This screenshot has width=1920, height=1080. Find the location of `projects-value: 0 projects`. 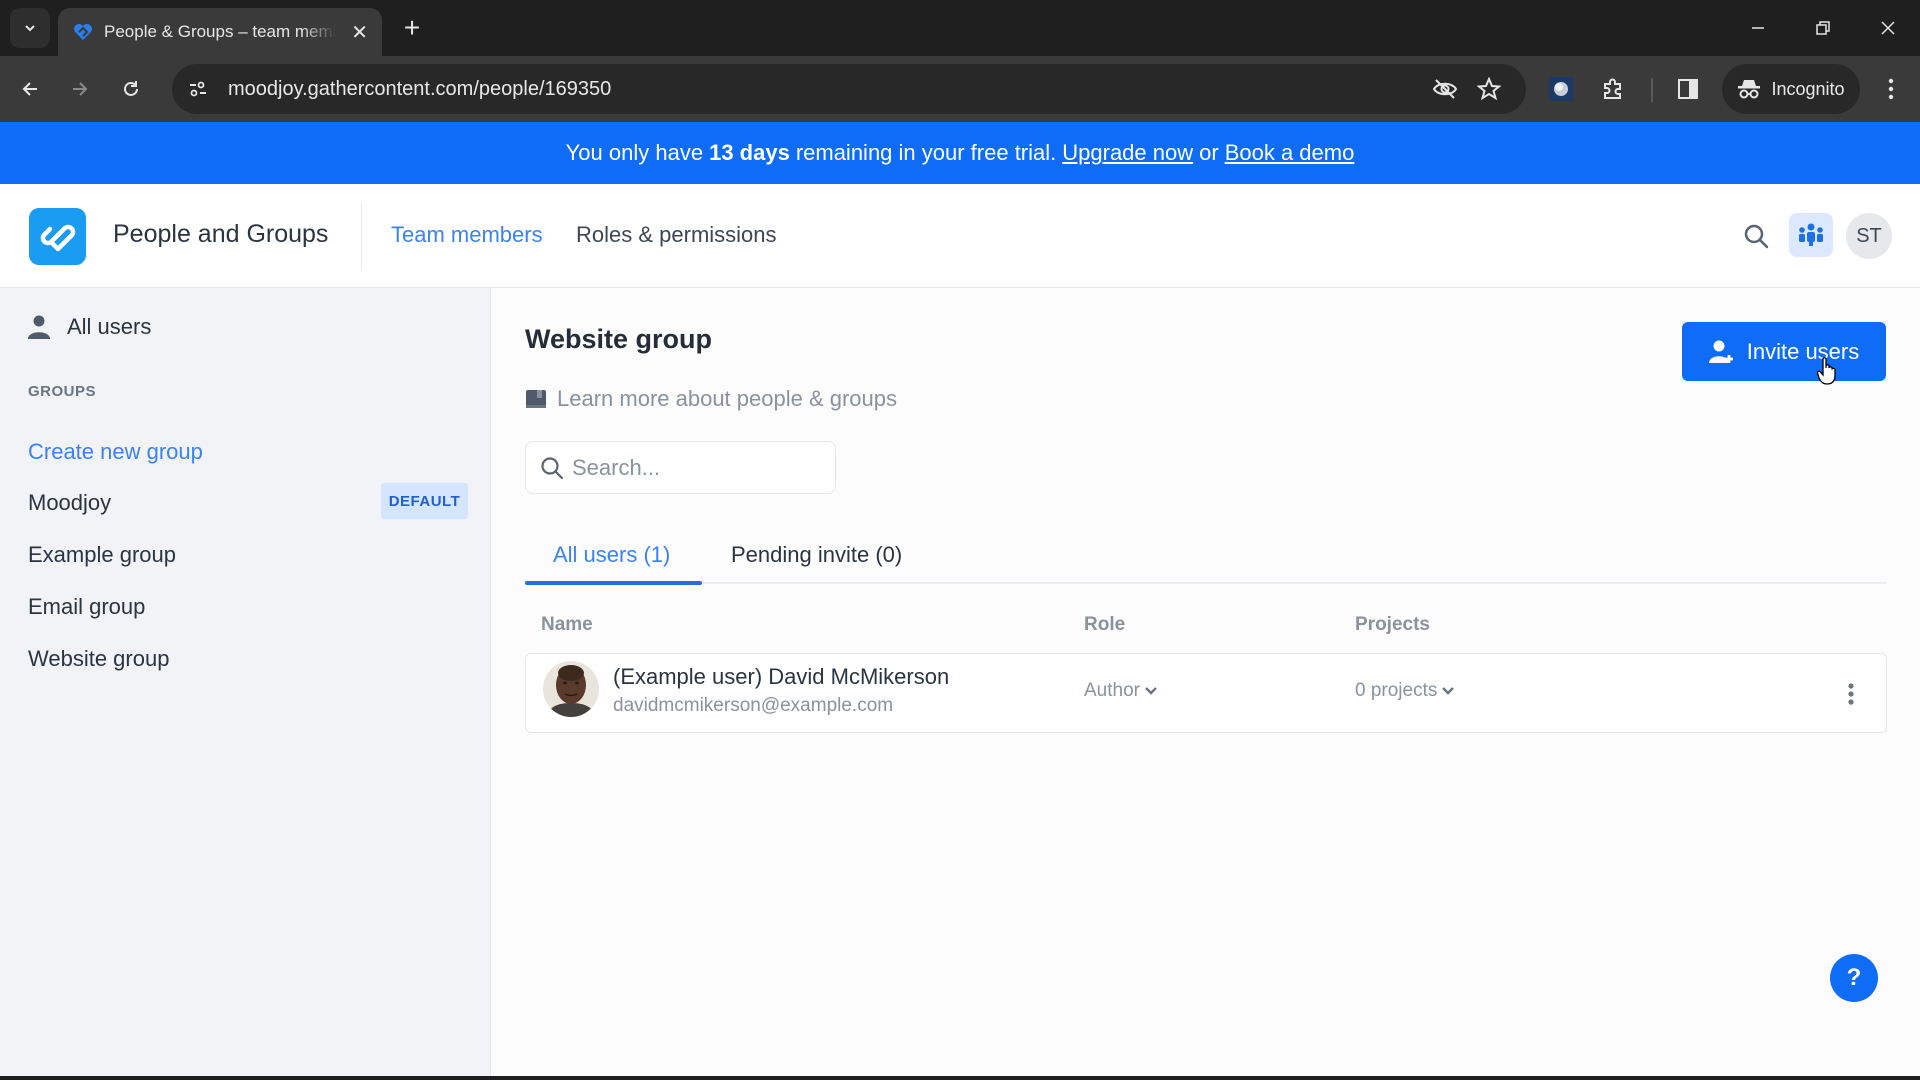

projects-value: 0 projects is located at coordinates (1396, 690).